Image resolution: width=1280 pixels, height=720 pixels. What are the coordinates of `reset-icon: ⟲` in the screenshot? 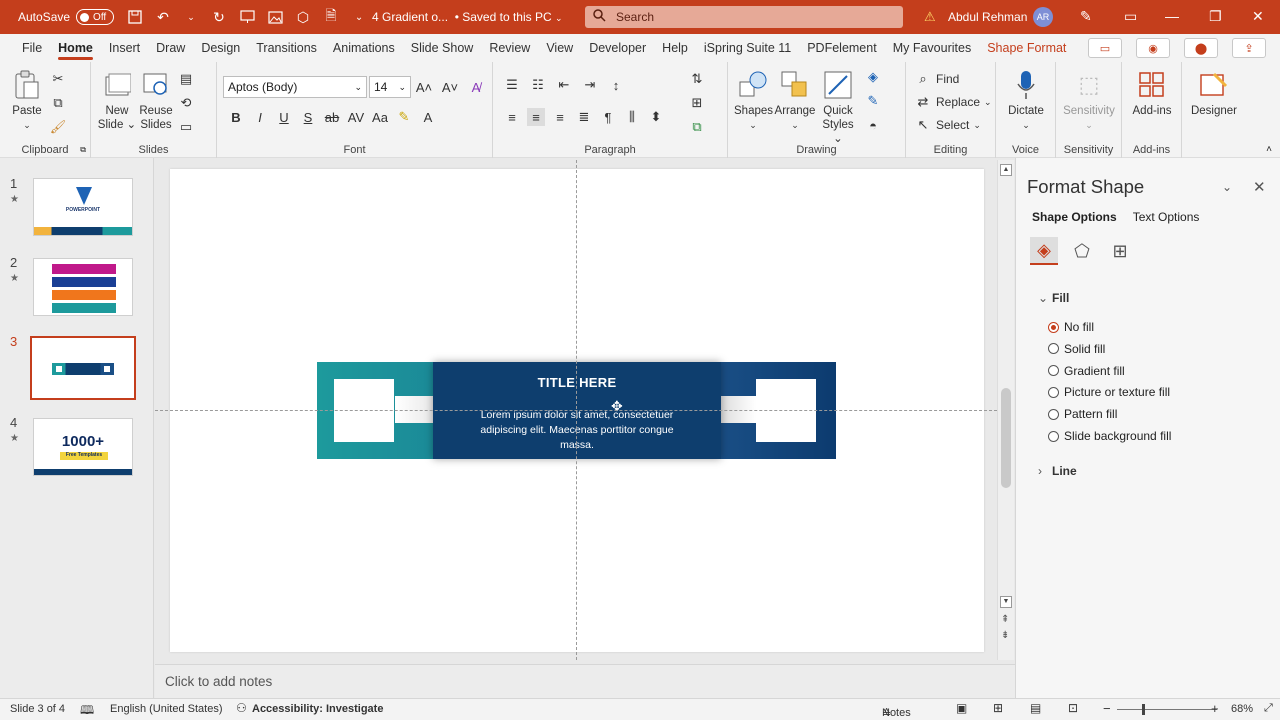 It's located at (186, 103).